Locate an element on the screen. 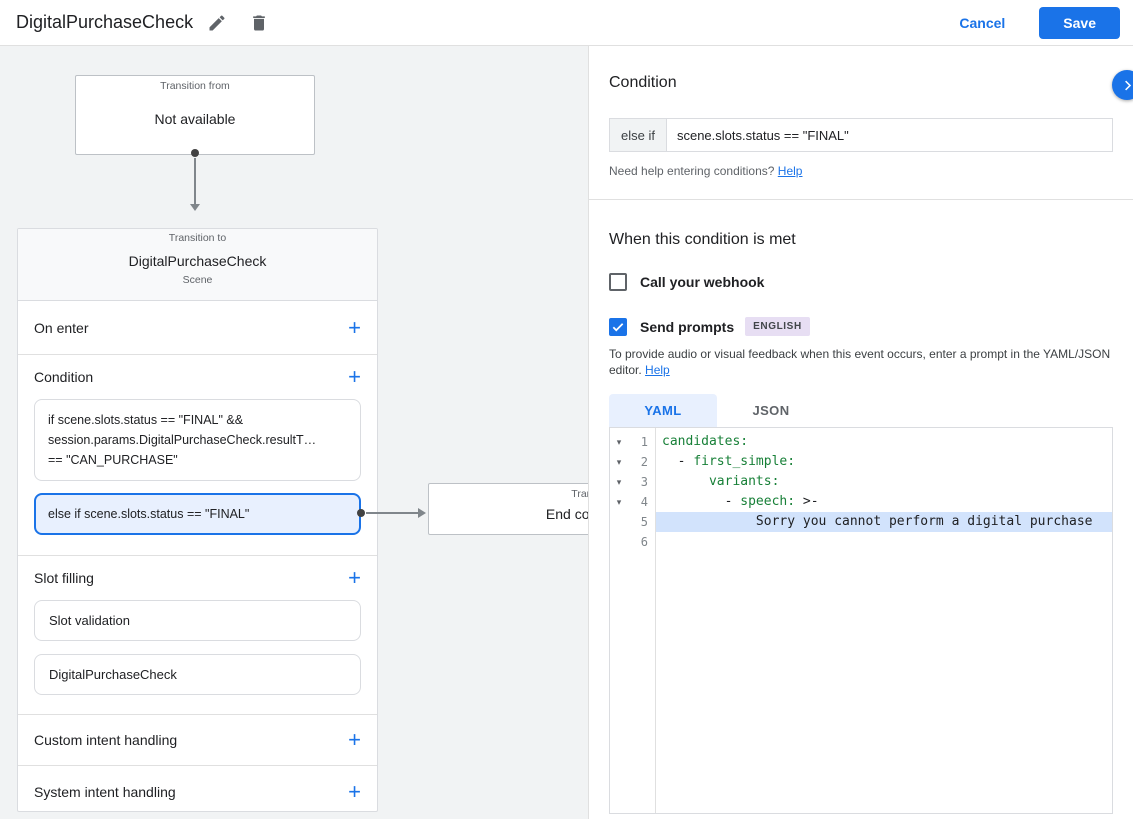  when-condition-title: When this condition is met is located at coordinates (702, 239).